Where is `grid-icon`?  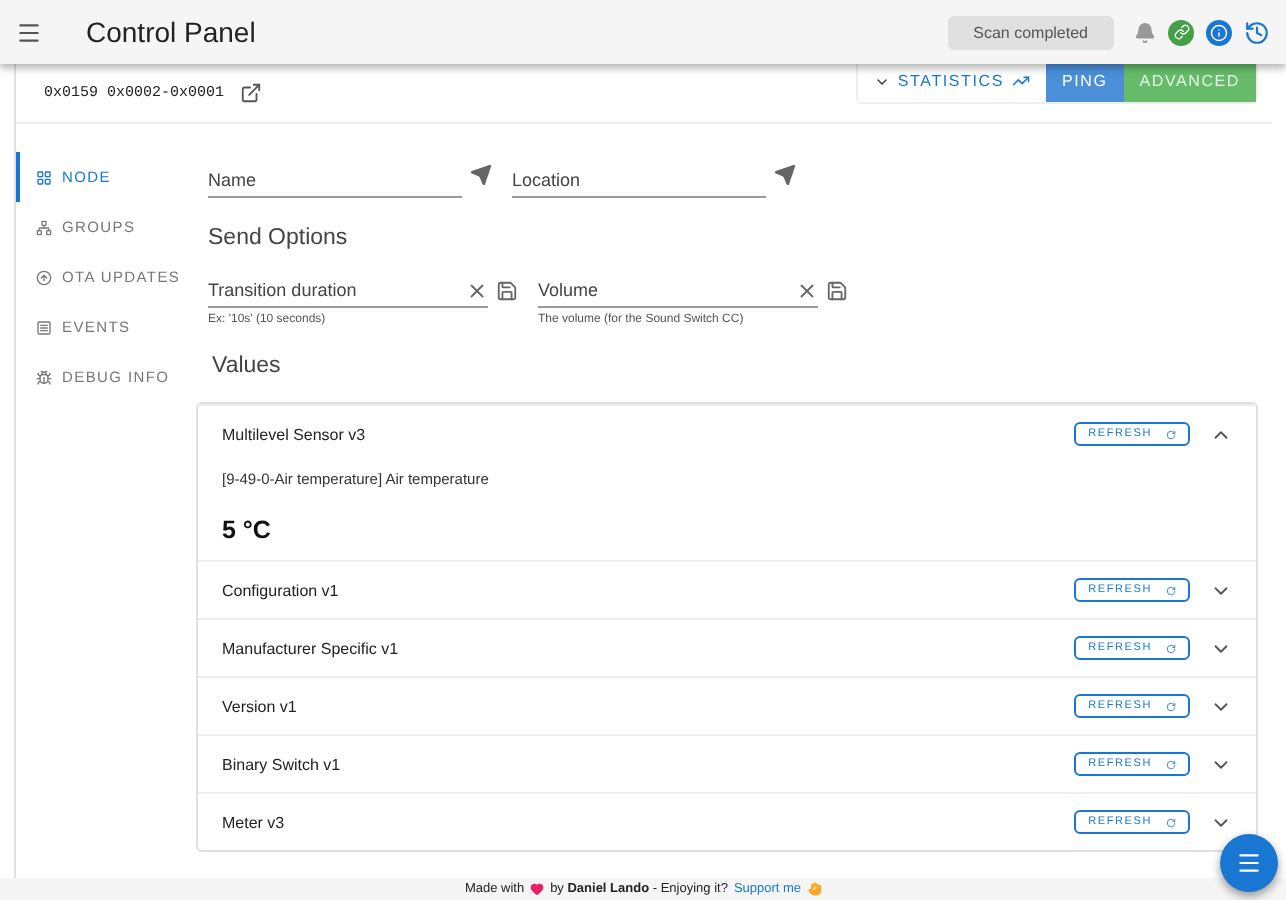
grid-icon is located at coordinates (44, 177).